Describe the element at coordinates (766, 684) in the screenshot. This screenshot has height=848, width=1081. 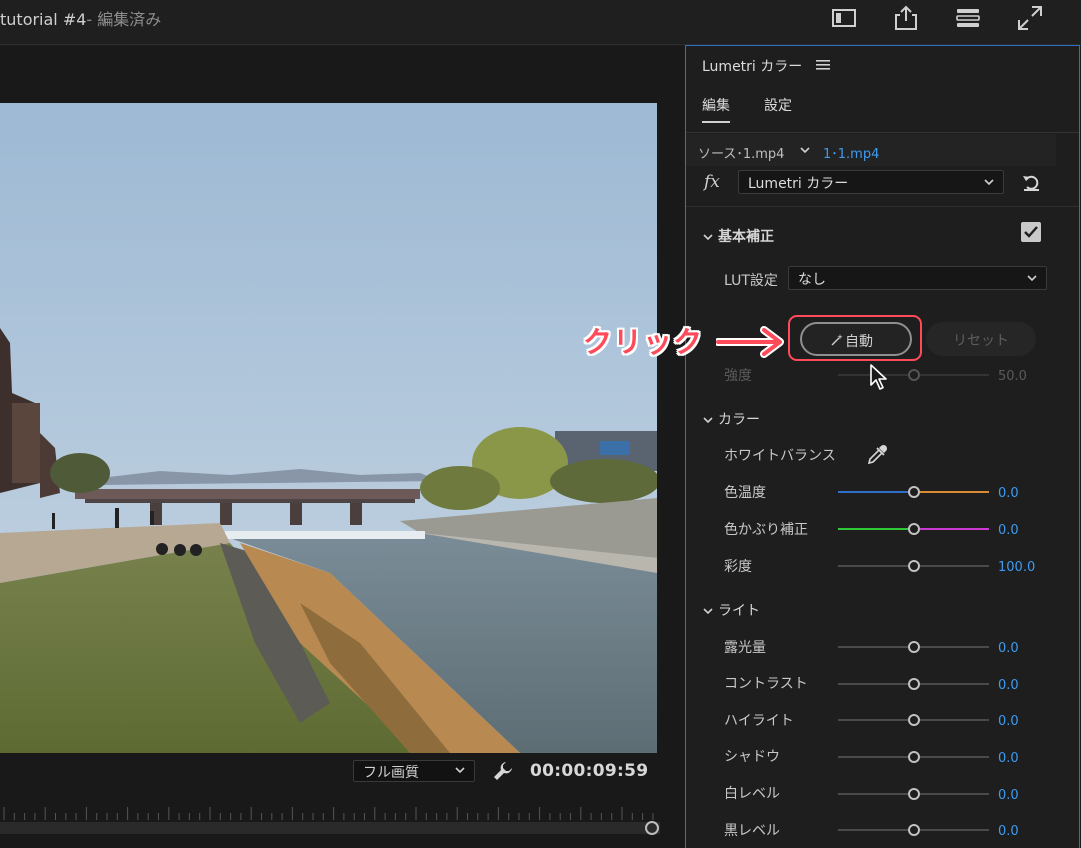
I see `contrast-label: コントラスト` at that location.